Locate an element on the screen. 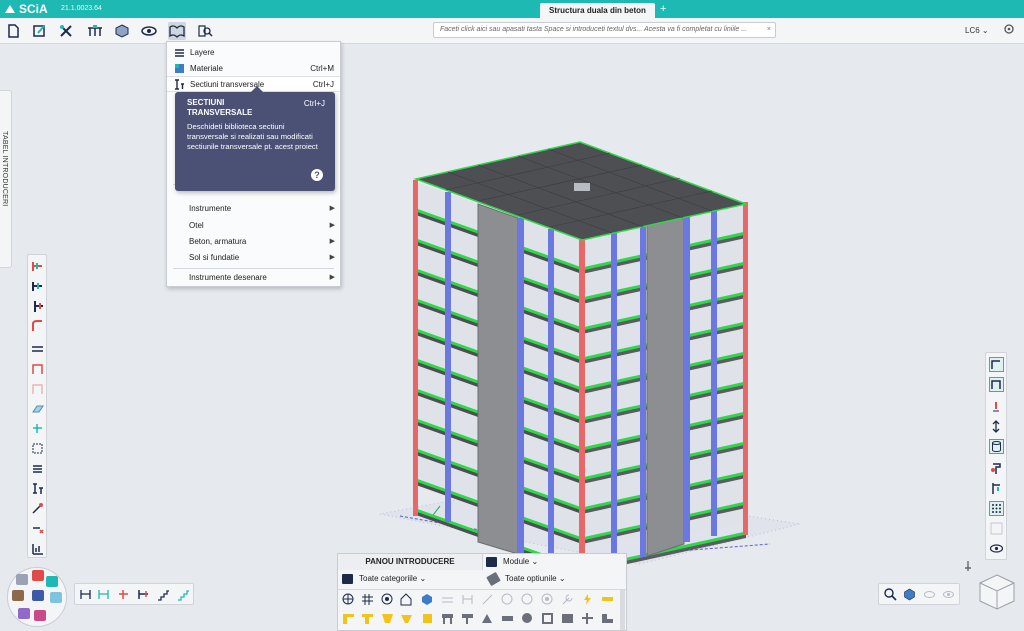 The height and width of the screenshot is (631, 1024). vertical-arrows-icon is located at coordinates (996, 426).